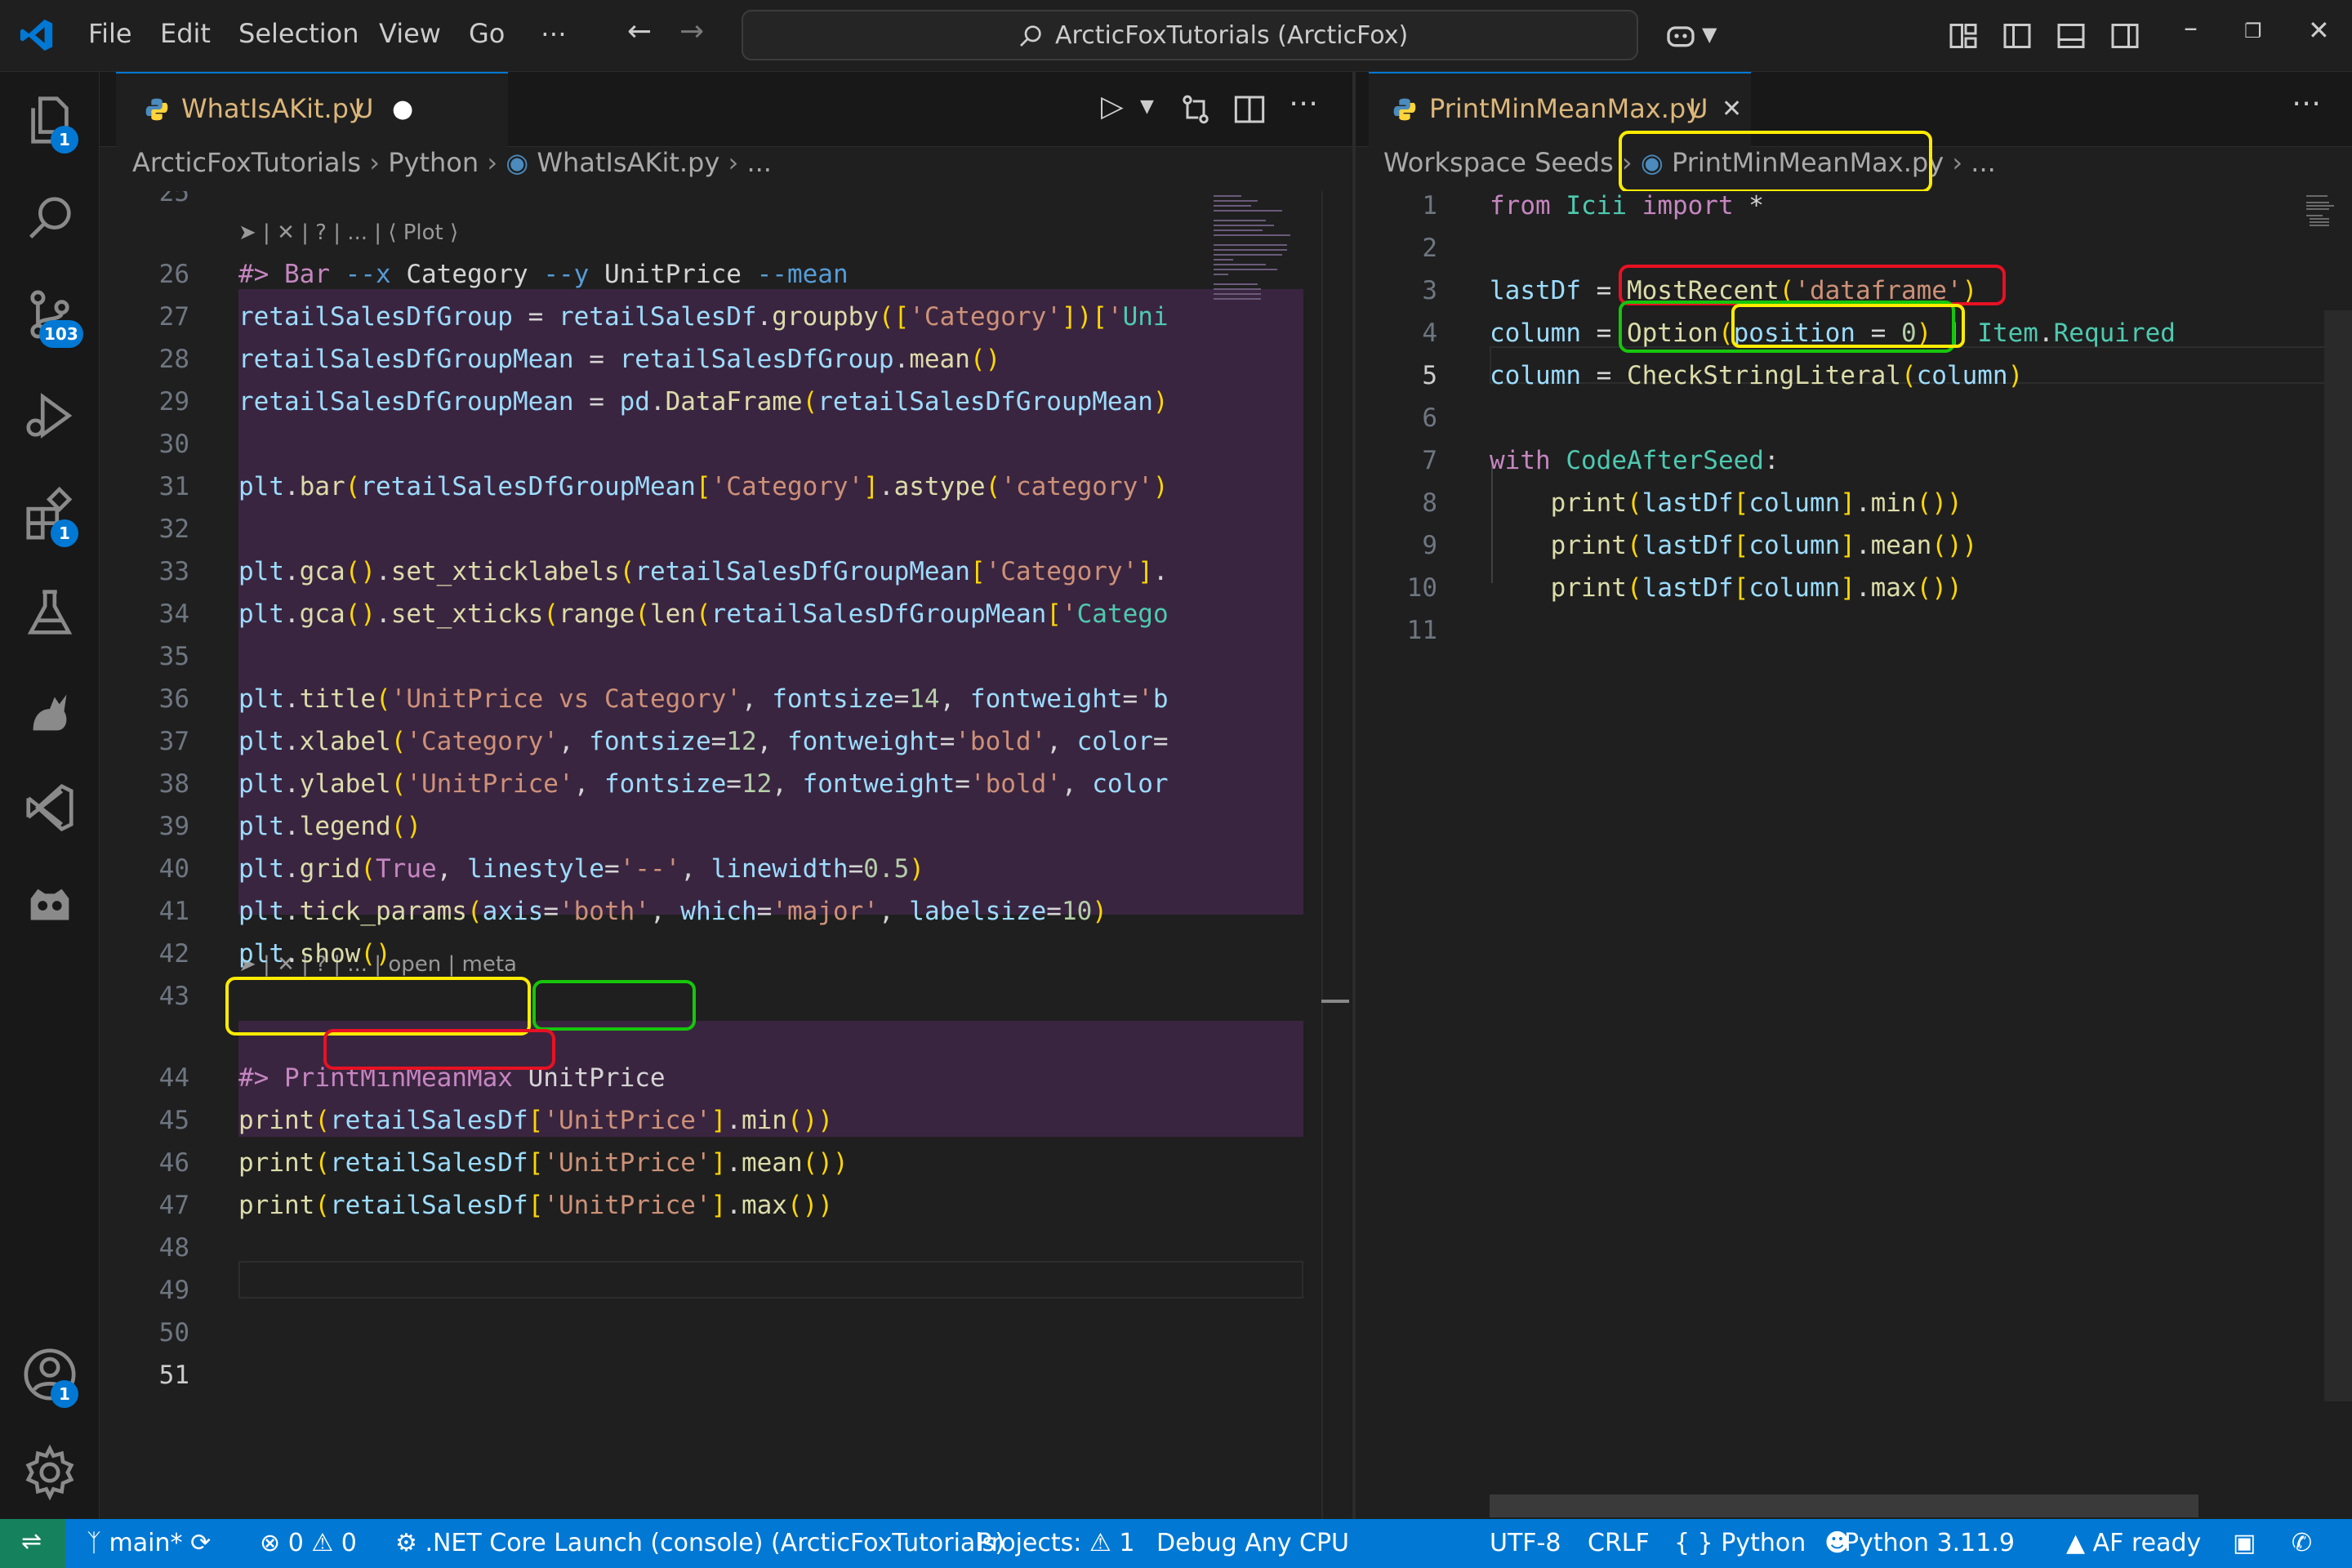 This screenshot has height=1568, width=2352. I want to click on minimize-icon: –, so click(2191, 28).